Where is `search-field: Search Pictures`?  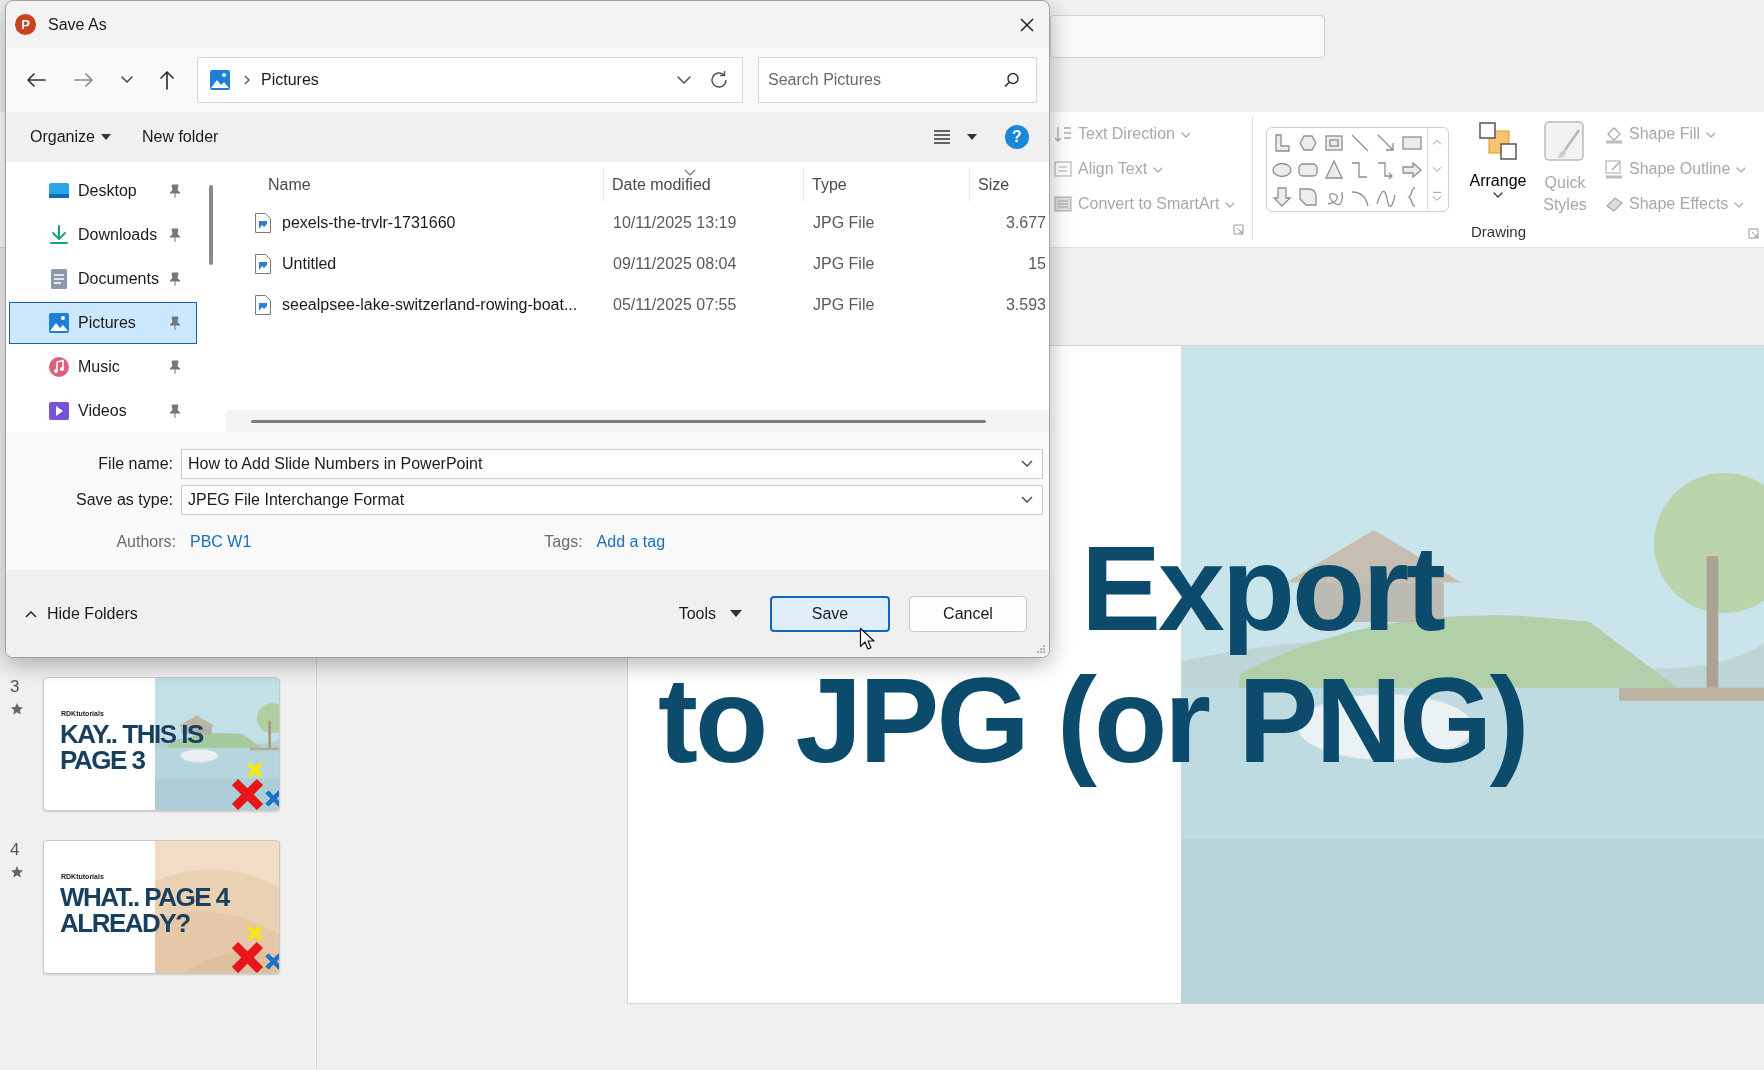 search-field: Search Pictures is located at coordinates (897, 80).